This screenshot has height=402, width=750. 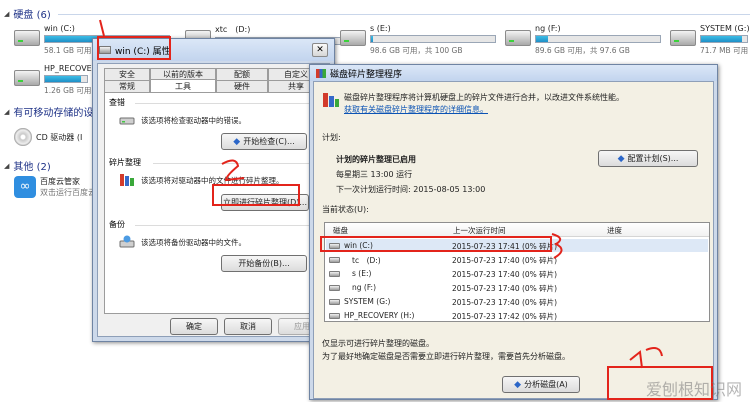 What do you see at coordinates (693, 389) in the screenshot?
I see `watermark: 爱刨根知识网` at bounding box center [693, 389].